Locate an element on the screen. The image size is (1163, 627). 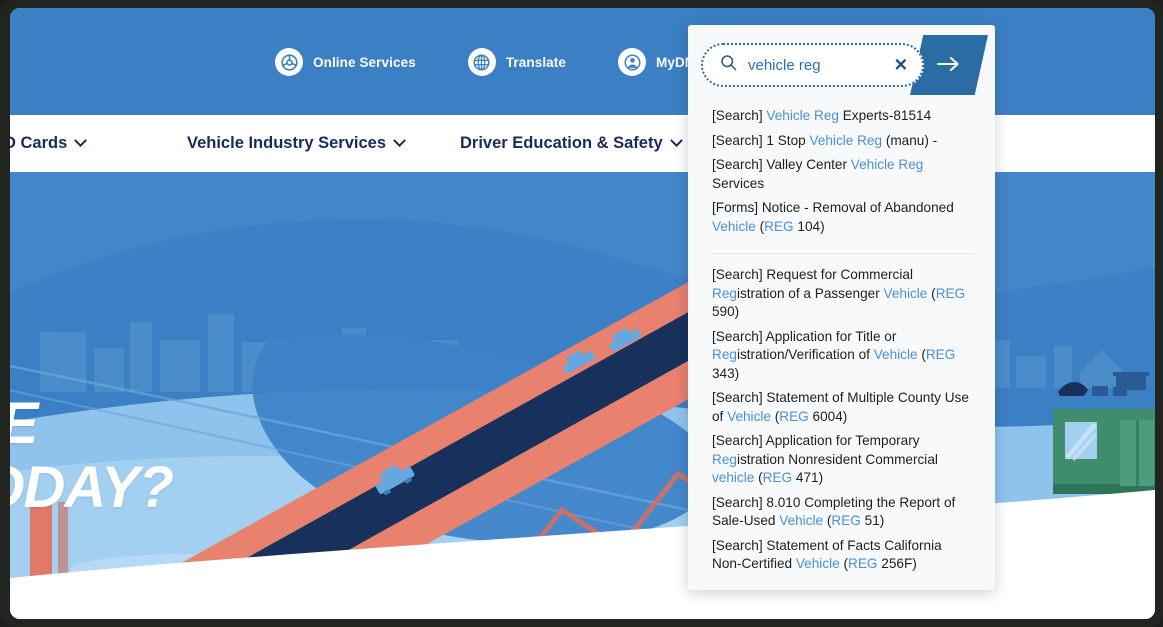
suggestion-text: Services is located at coordinates (738, 183).